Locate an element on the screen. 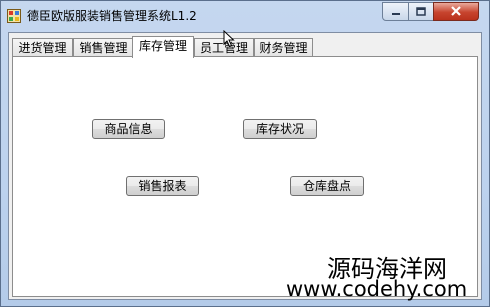 This screenshot has width=490, height=307. minimize-icon is located at coordinates (396, 12).